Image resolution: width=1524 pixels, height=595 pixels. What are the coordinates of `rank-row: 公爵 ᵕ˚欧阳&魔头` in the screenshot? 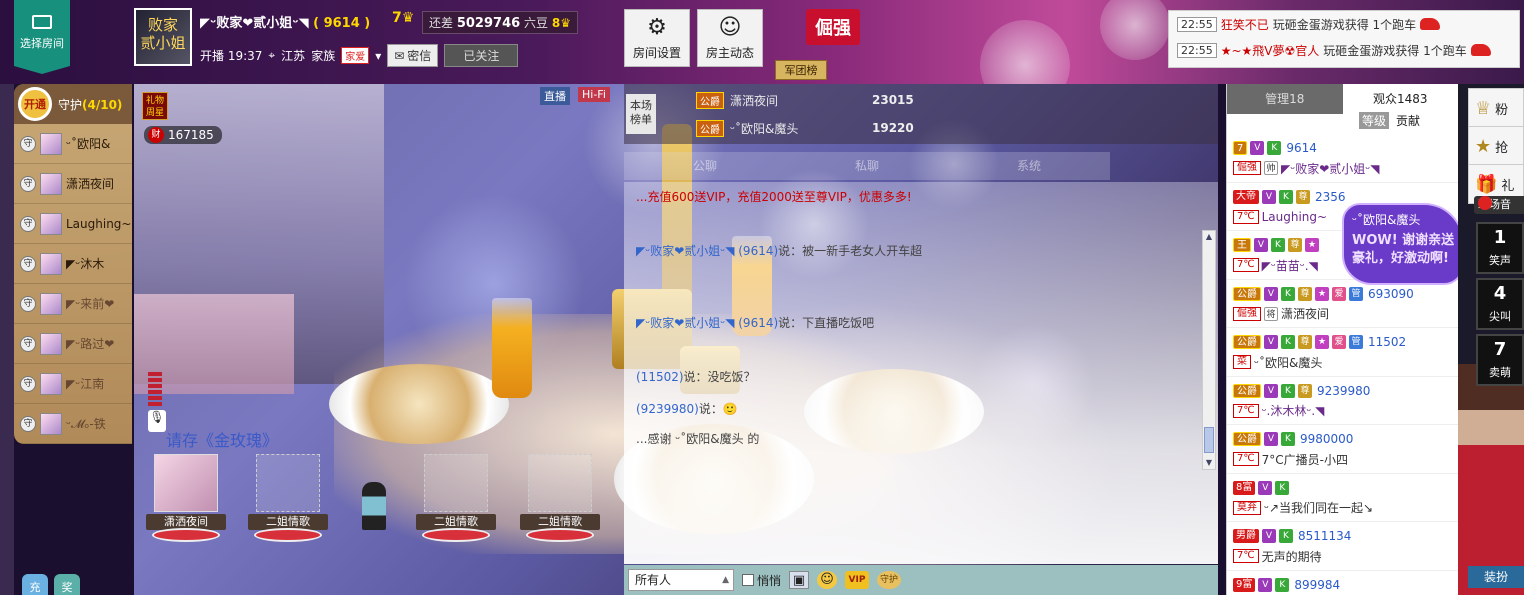 It's located at (747, 128).